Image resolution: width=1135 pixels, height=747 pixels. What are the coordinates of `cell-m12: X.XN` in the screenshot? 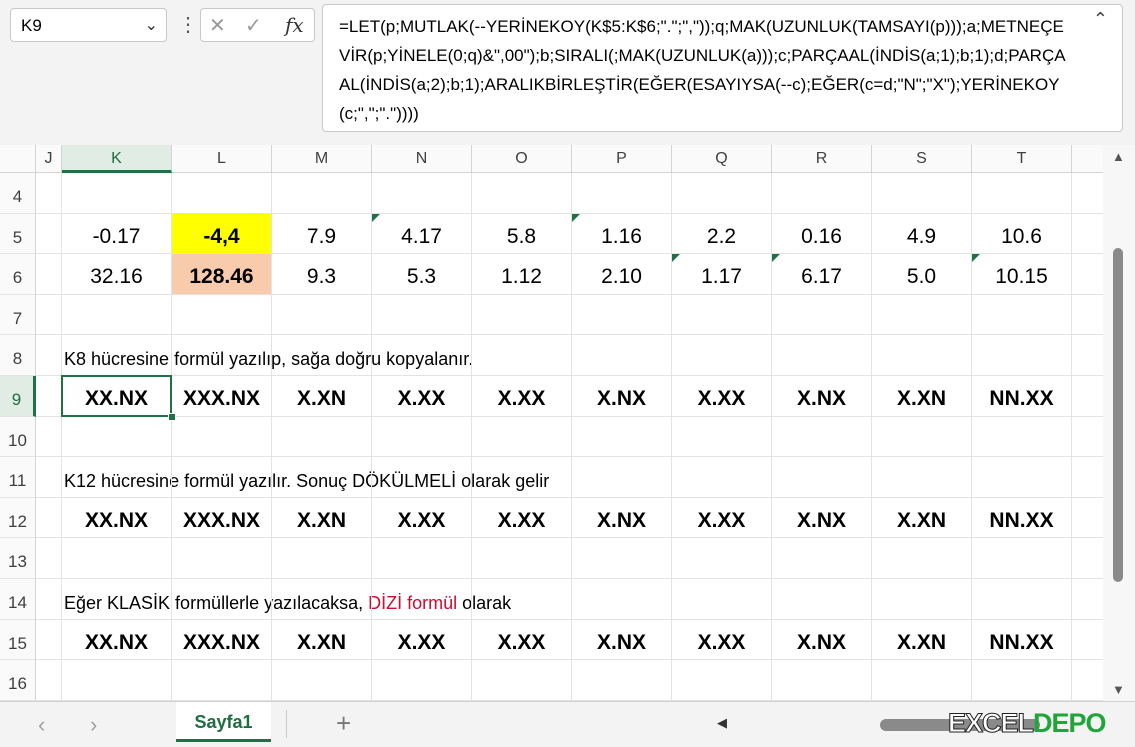 It's located at (321, 518).